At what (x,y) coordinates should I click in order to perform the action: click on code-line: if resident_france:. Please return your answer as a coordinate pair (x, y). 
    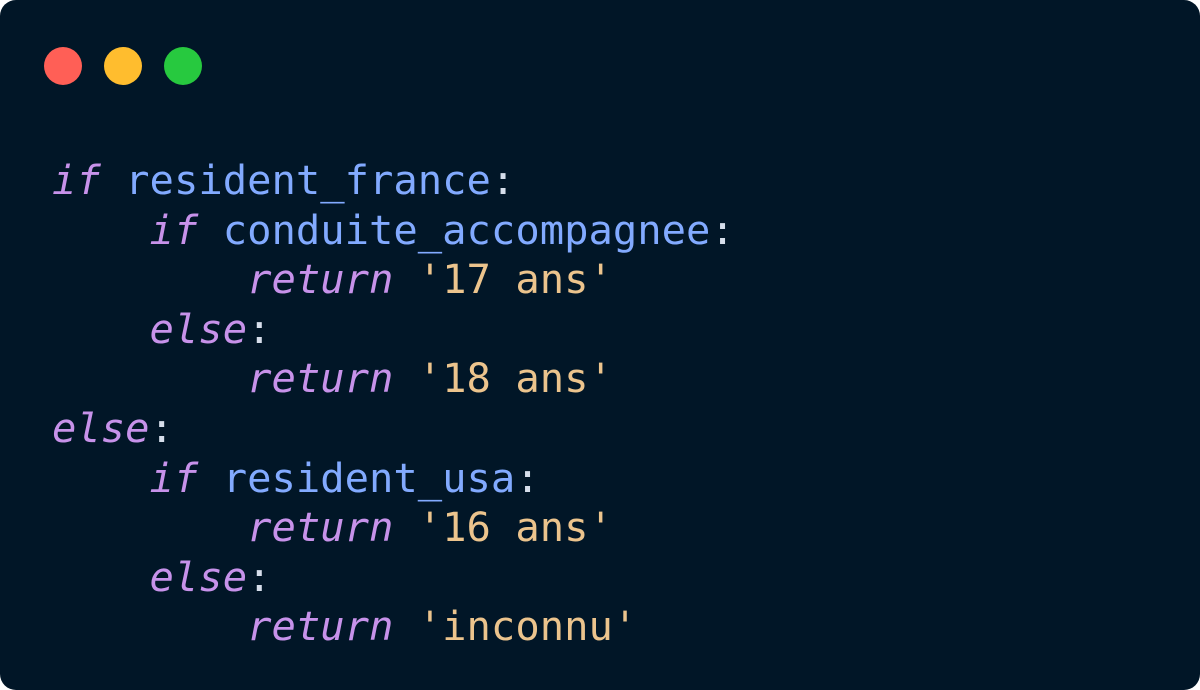
    Looking at the image, I should click on (393, 181).